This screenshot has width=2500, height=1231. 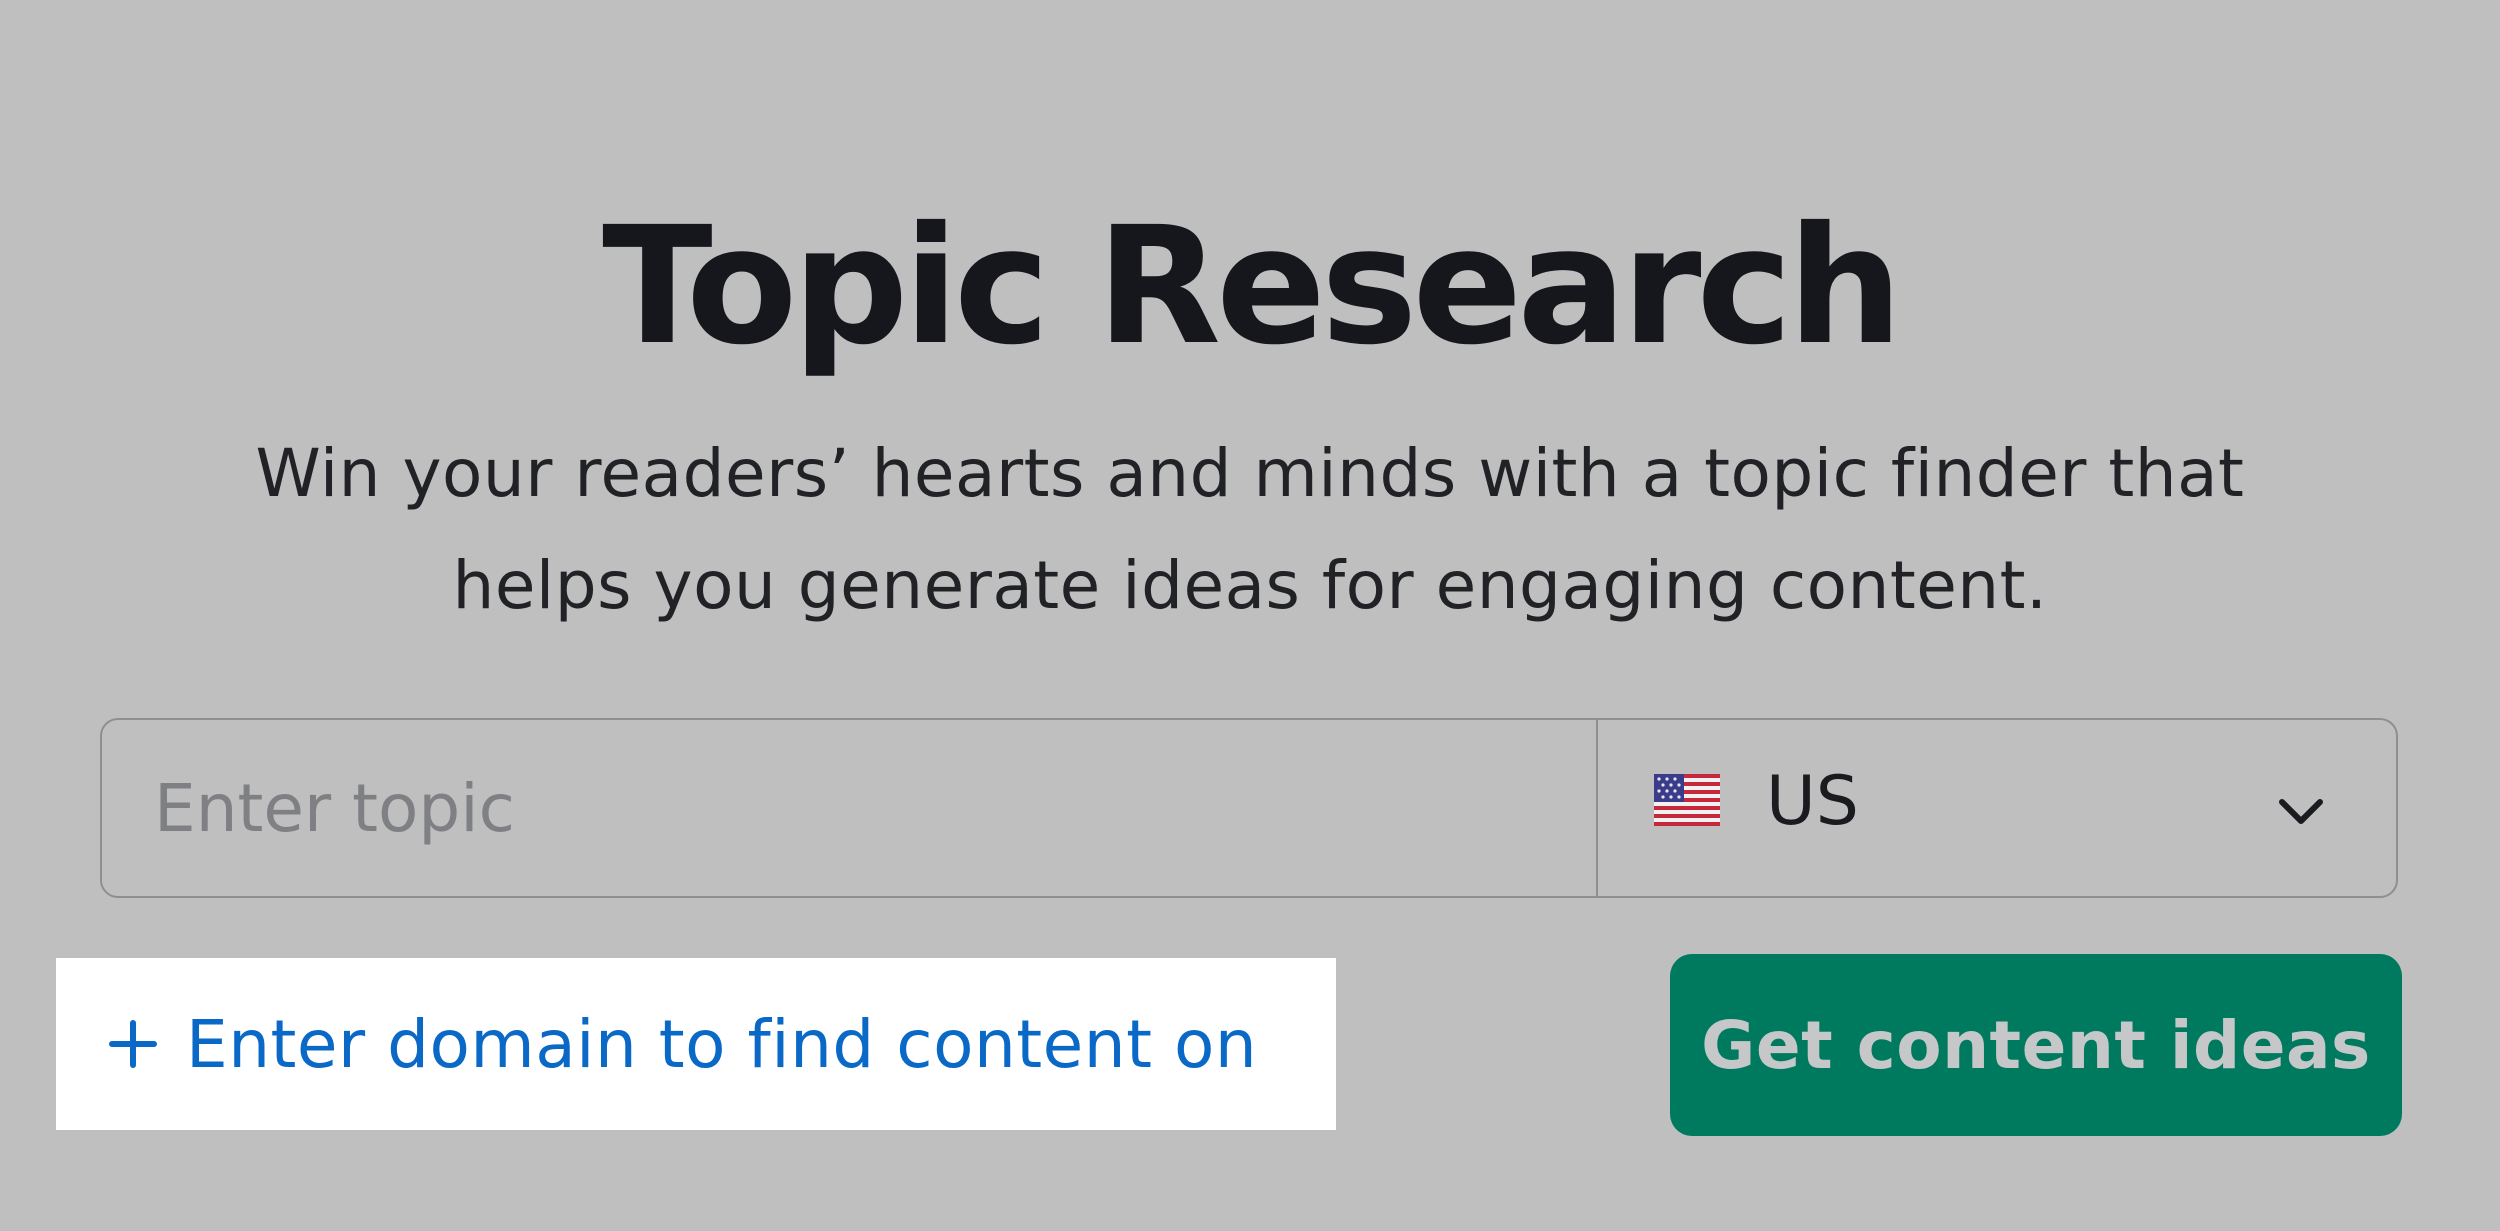 What do you see at coordinates (1997, 808) in the screenshot?
I see `country-select: US` at bounding box center [1997, 808].